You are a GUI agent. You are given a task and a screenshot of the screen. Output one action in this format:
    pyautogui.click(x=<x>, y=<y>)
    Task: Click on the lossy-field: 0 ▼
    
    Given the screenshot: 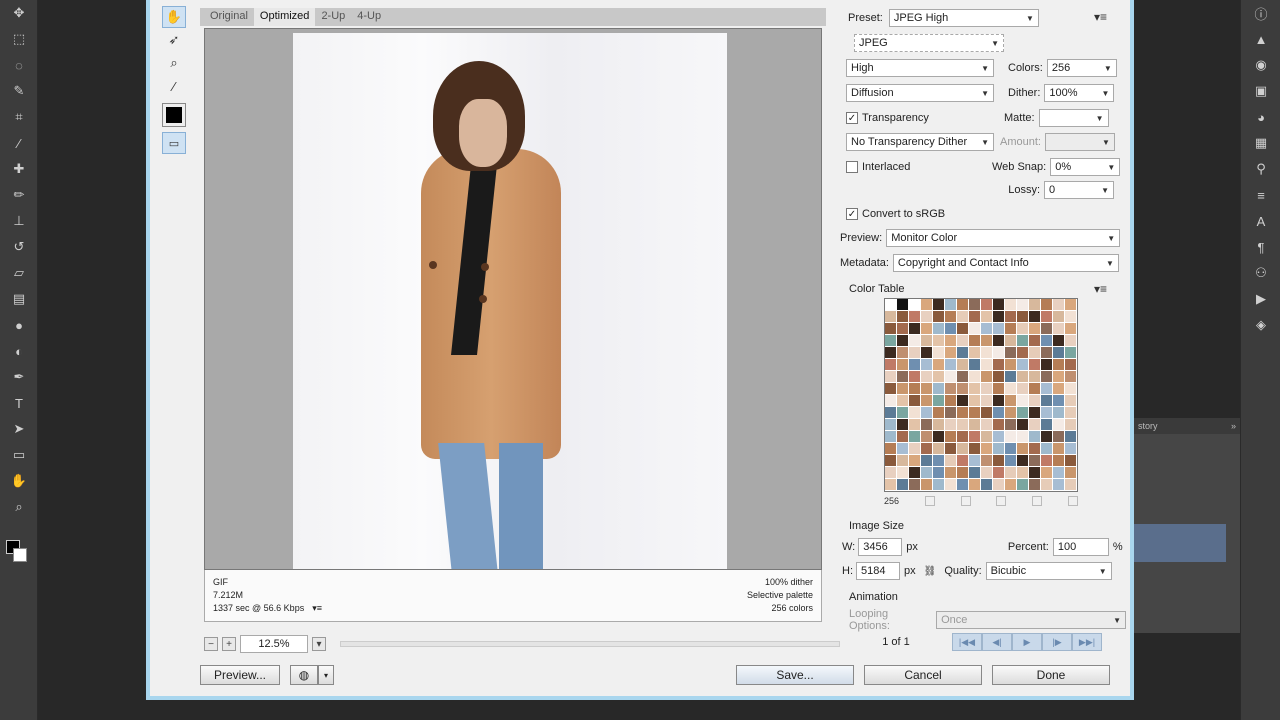 What is the action you would take?
    pyautogui.click(x=1079, y=190)
    